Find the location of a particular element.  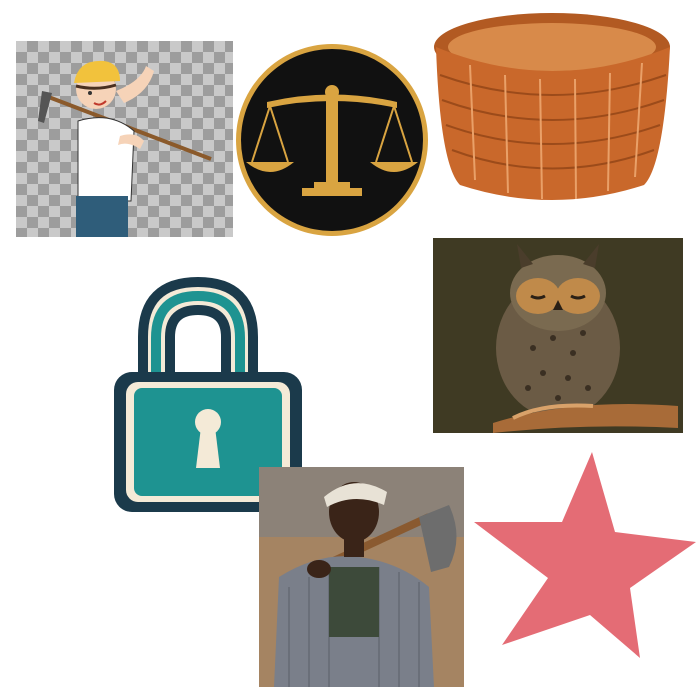

farmer-image is located at coordinates (124, 139).